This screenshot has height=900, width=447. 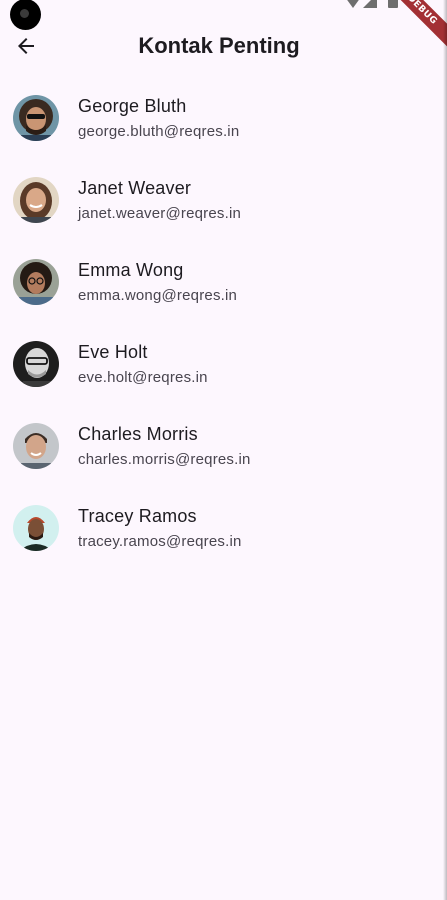 I want to click on contact-item: George Bluth george.bluth@reqres.in, so click(x=220, y=118).